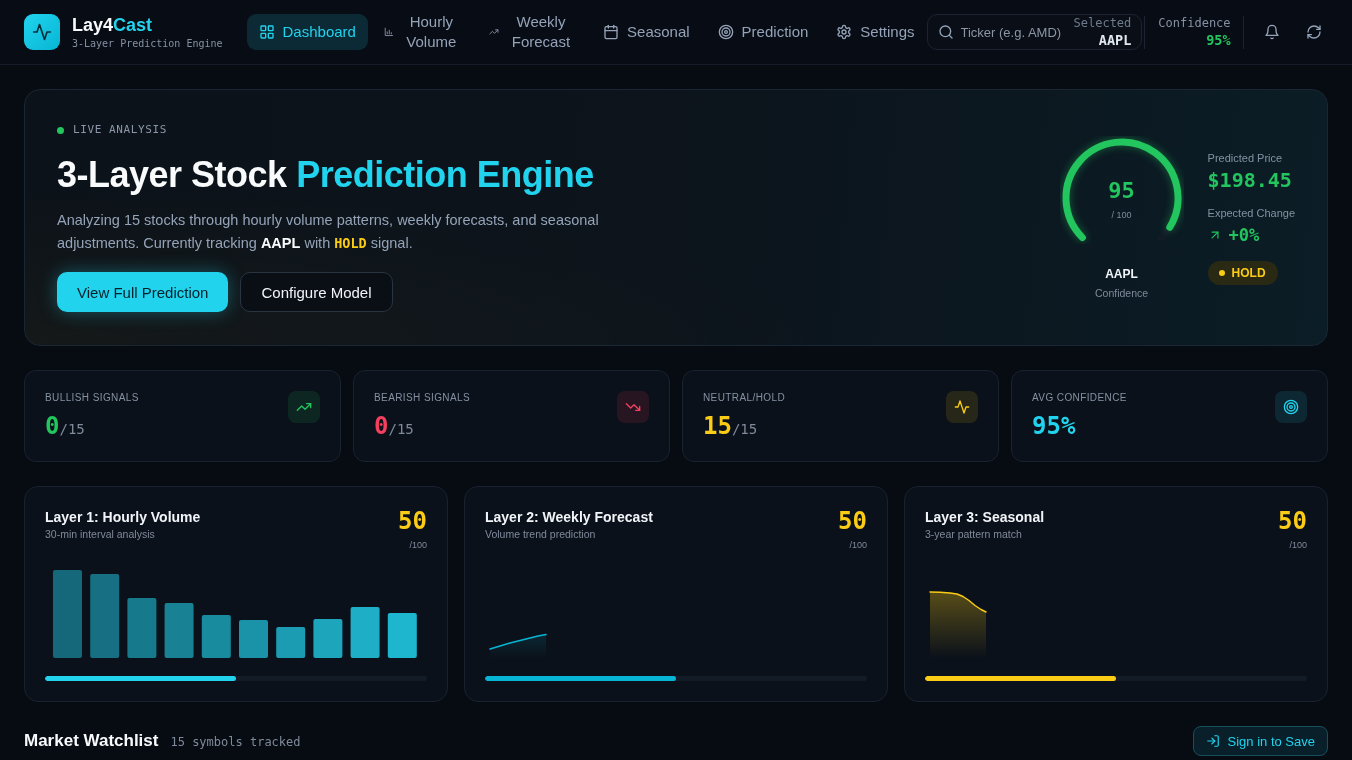  What do you see at coordinates (569, 517) in the screenshot?
I see `layer-title: Layer 2: Weekly Forecast` at bounding box center [569, 517].